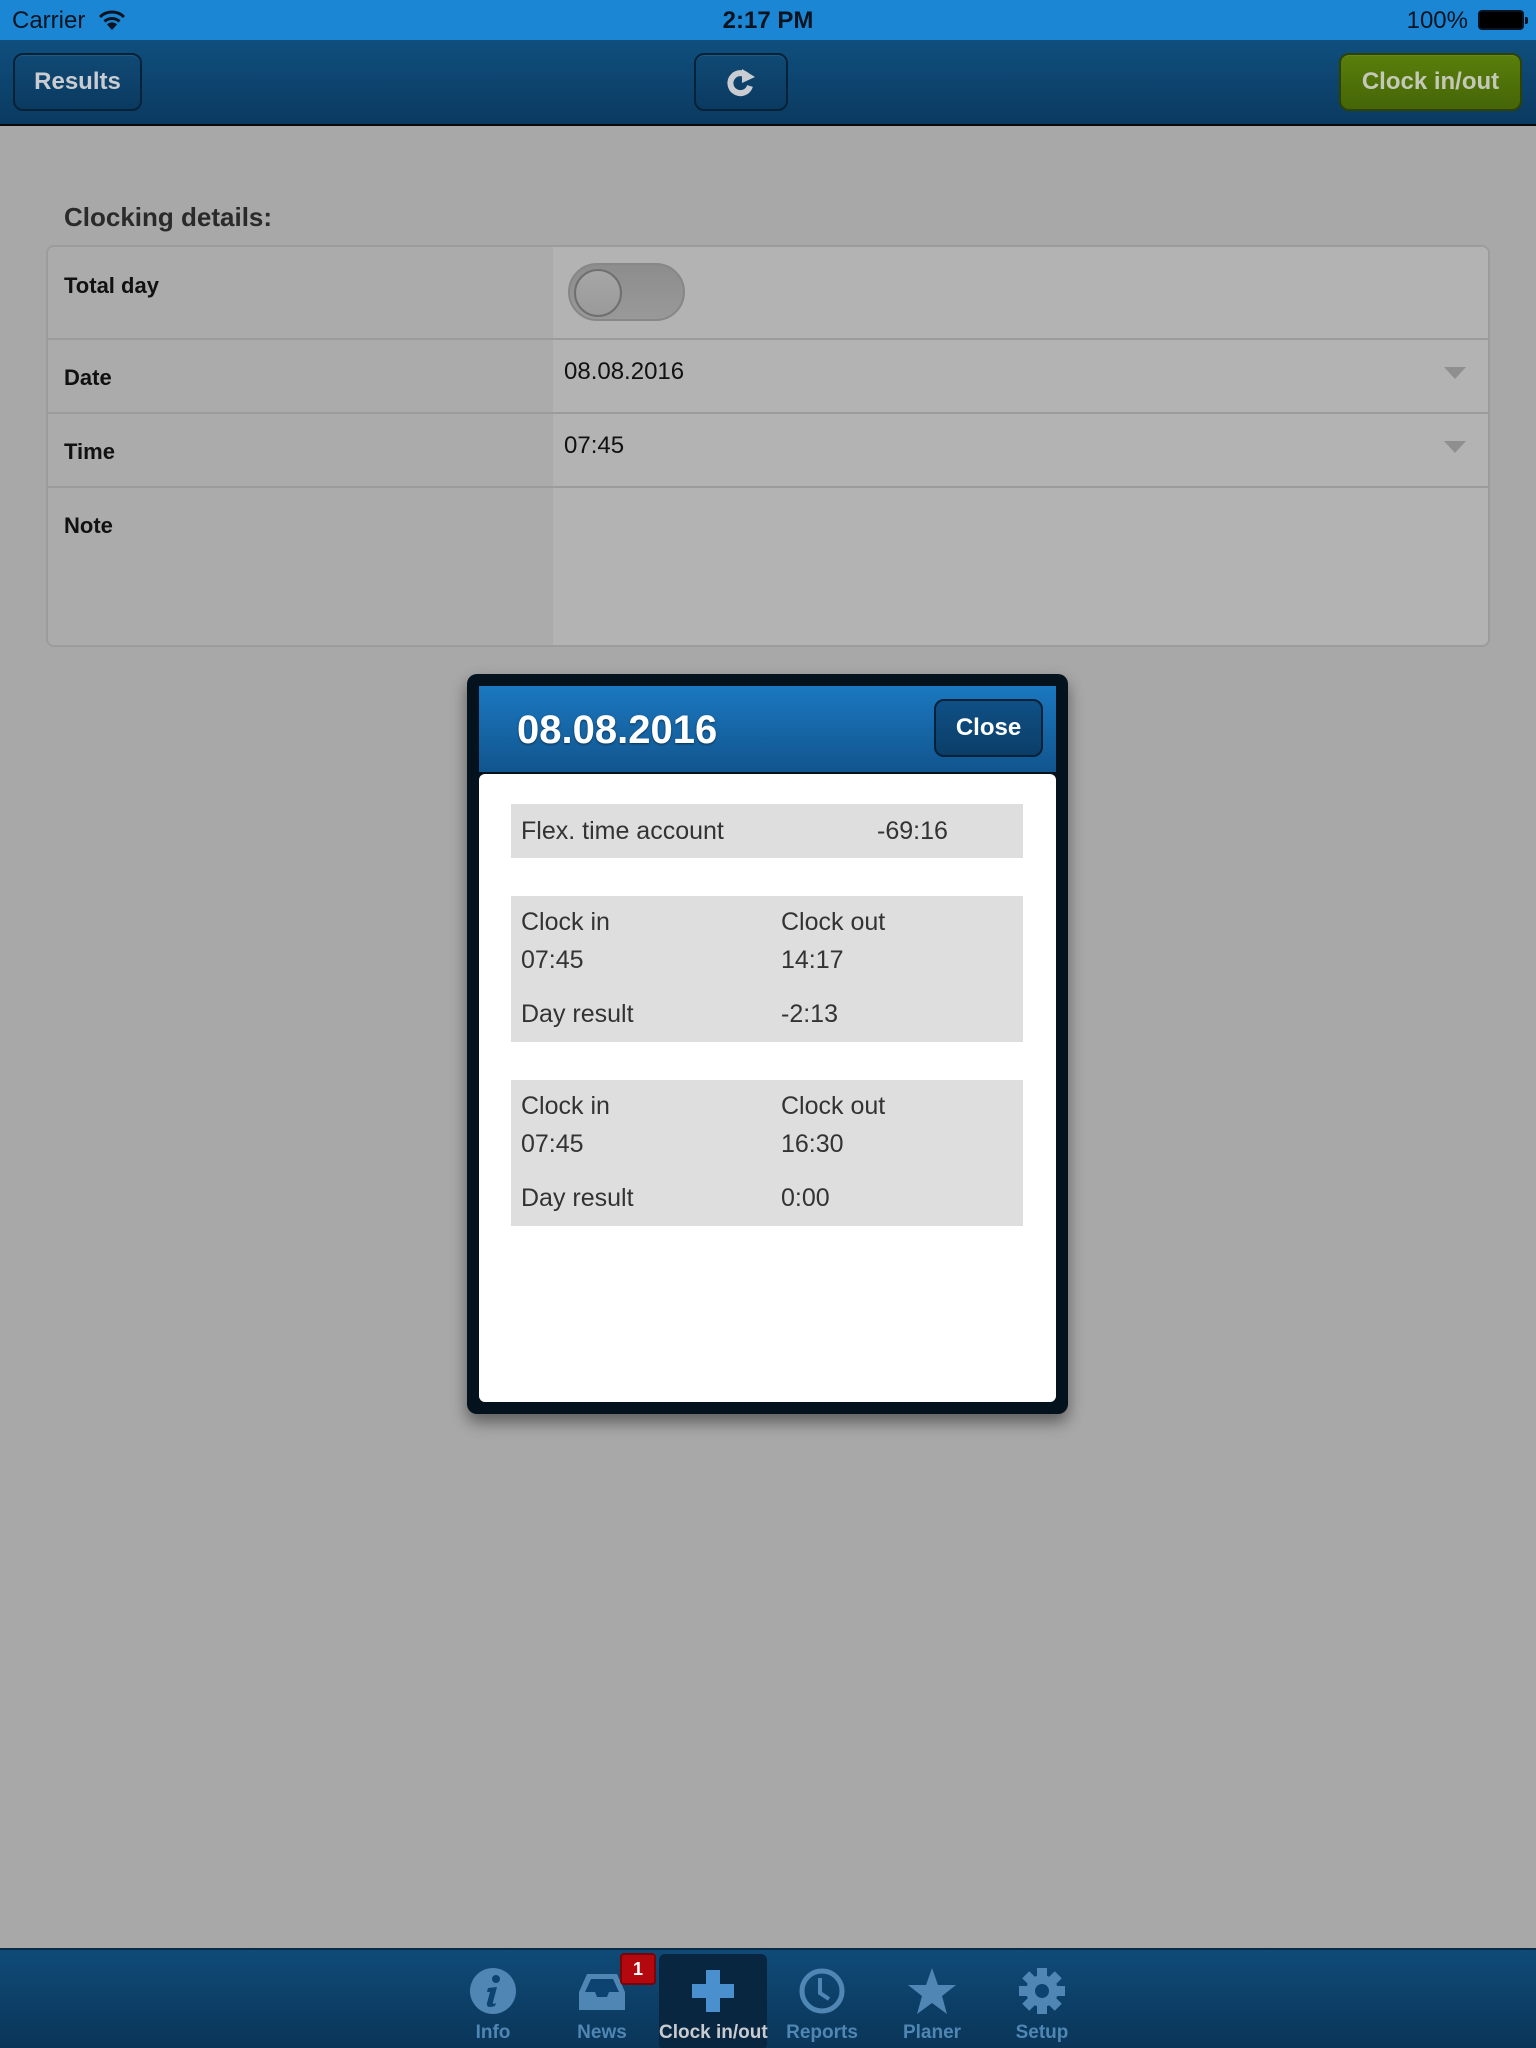  I want to click on dialog-title: 08.08.2016, so click(617, 730).